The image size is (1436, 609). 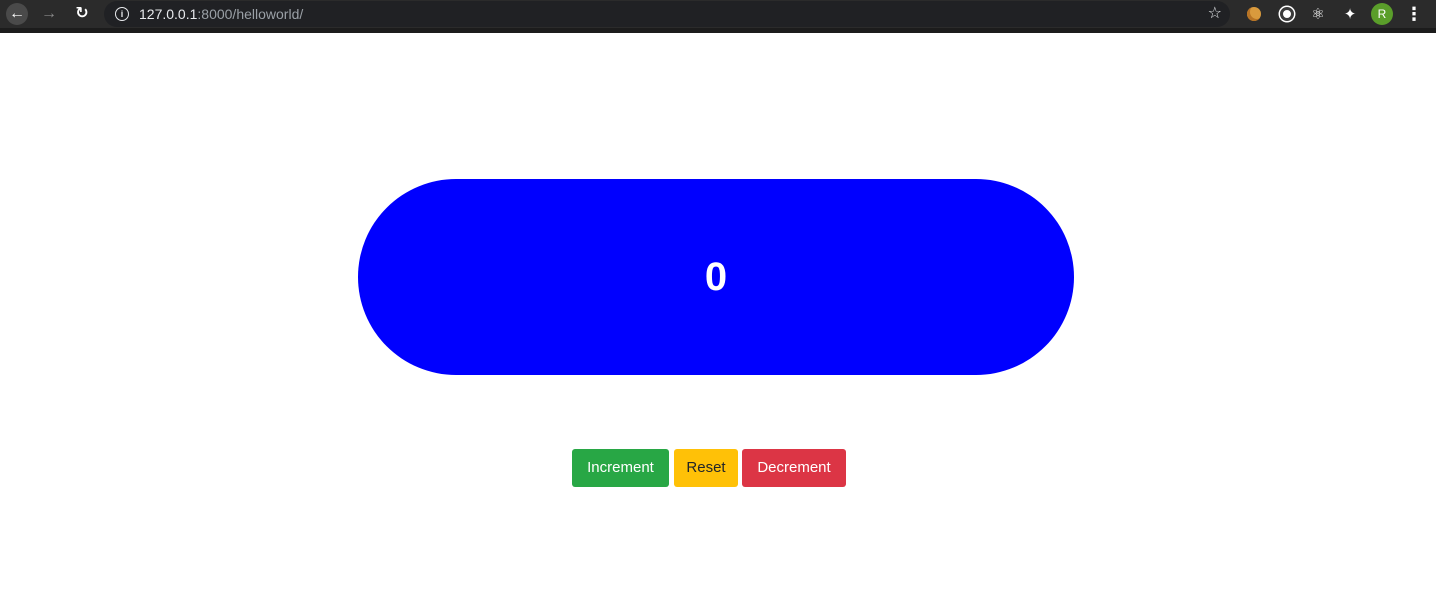 What do you see at coordinates (667, 14) in the screenshot?
I see `address-bar: i 127.0.0.1:8000/helloworld/ ☆` at bounding box center [667, 14].